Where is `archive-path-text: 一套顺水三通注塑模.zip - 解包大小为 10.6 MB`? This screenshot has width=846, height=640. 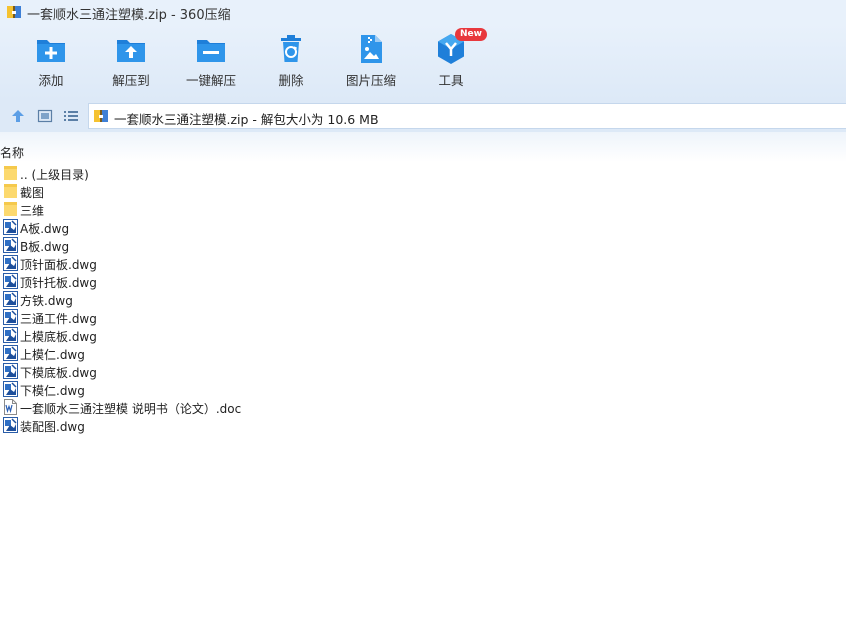
archive-path-text: 一套顺水三通注塑模.zip - 解包大小为 10.6 MB is located at coordinates (246, 119).